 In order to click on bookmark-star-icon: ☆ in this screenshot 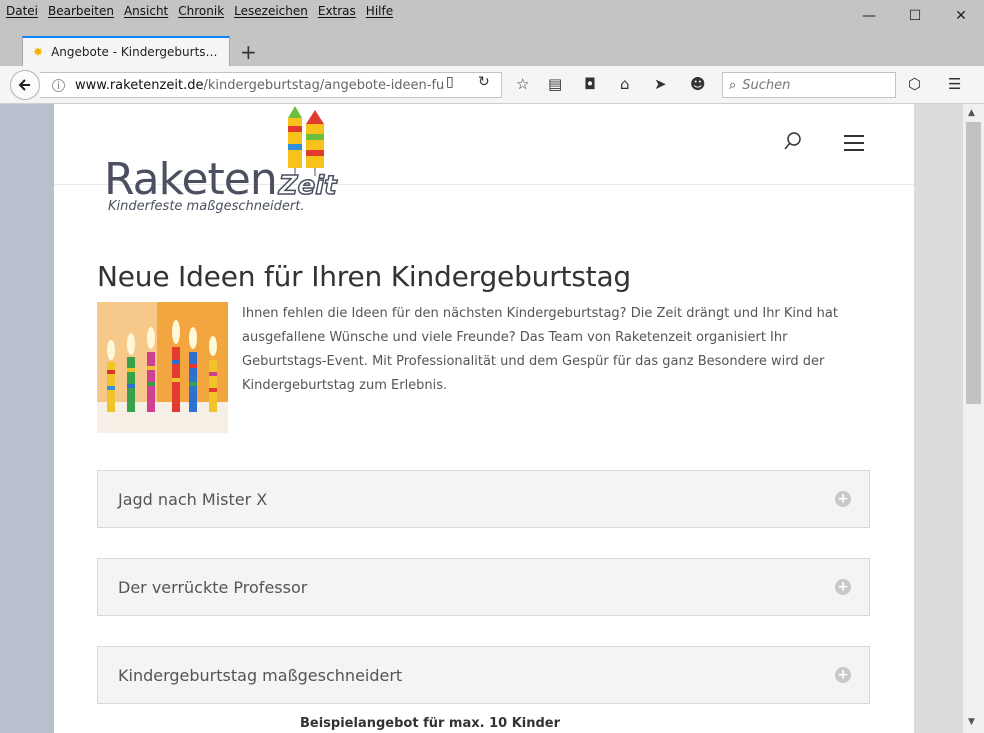, I will do `click(522, 84)`.